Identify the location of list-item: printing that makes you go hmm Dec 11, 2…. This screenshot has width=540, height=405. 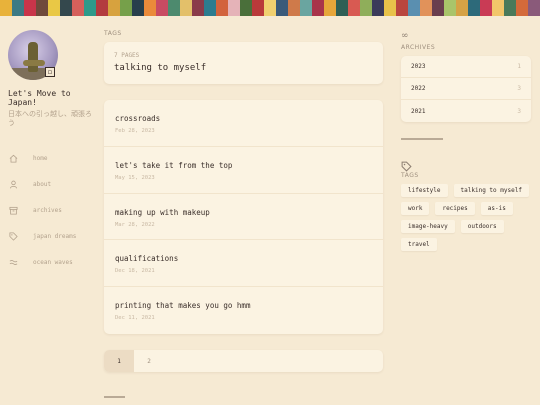
(243, 310).